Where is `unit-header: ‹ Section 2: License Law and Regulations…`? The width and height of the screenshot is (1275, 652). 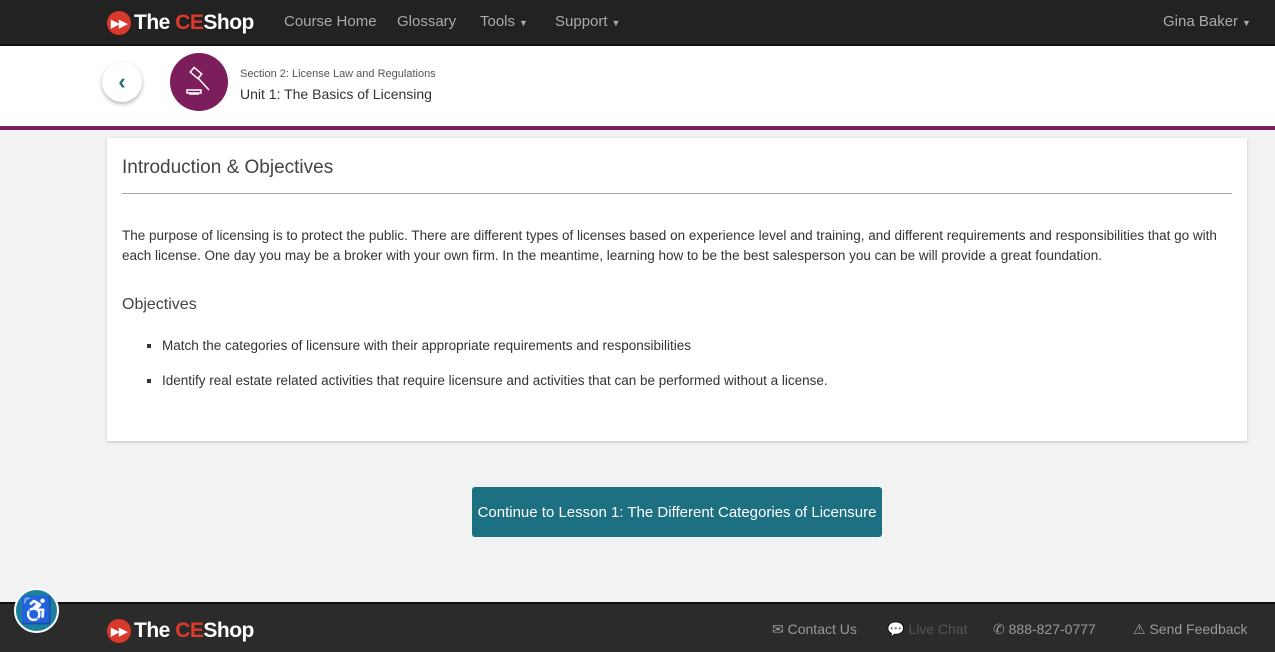 unit-header: ‹ Section 2: License Law and Regulations… is located at coordinates (637, 88).